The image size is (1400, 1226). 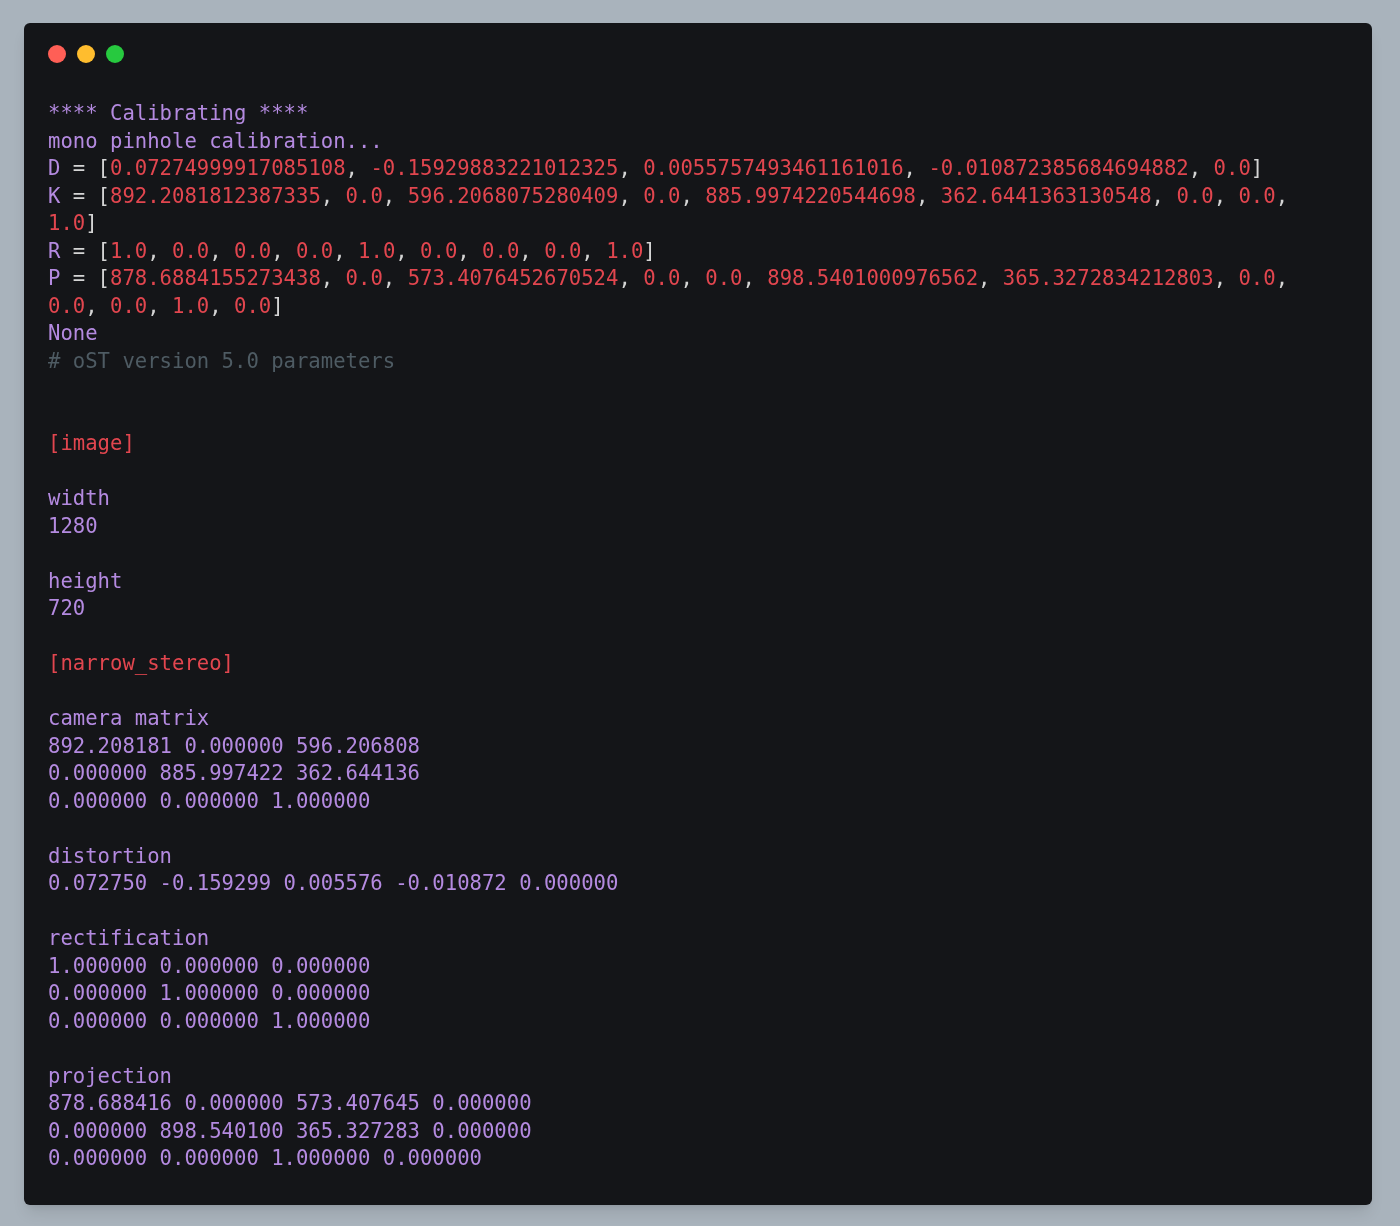 What do you see at coordinates (513, 278) in the screenshot?
I see `number-value: 573.4076452670524` at bounding box center [513, 278].